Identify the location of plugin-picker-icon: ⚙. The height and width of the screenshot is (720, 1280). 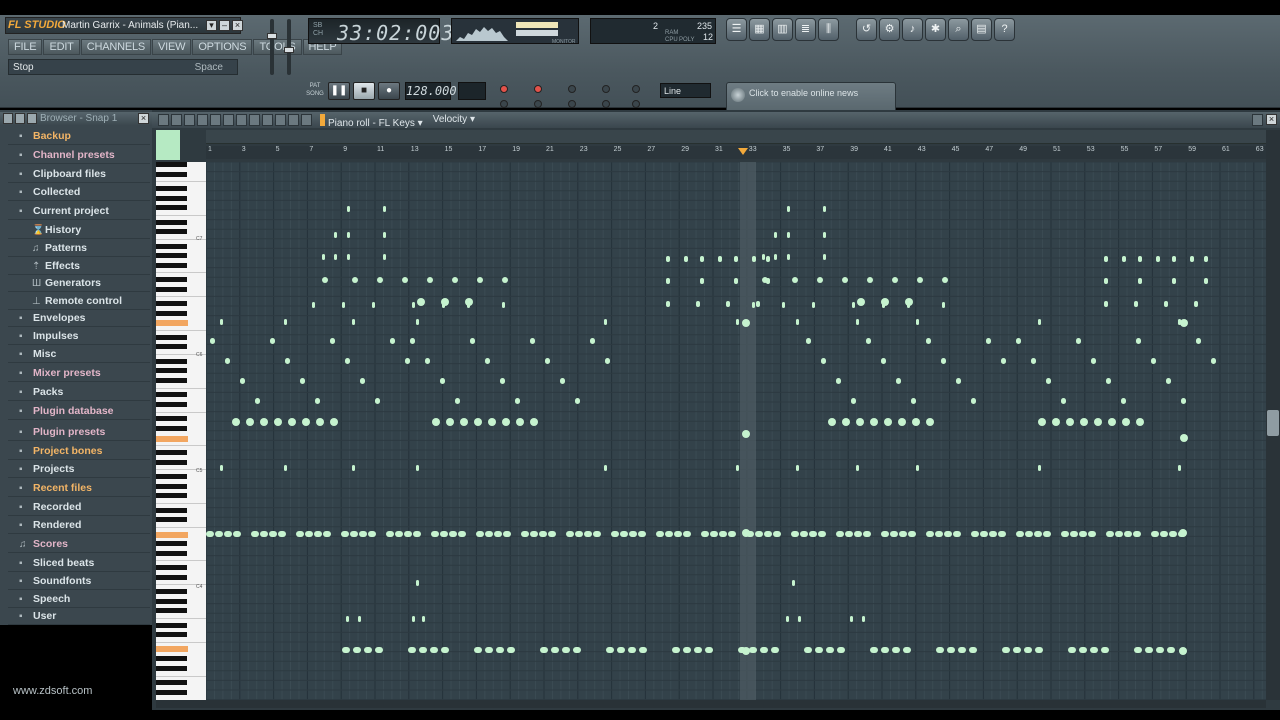
(889, 29).